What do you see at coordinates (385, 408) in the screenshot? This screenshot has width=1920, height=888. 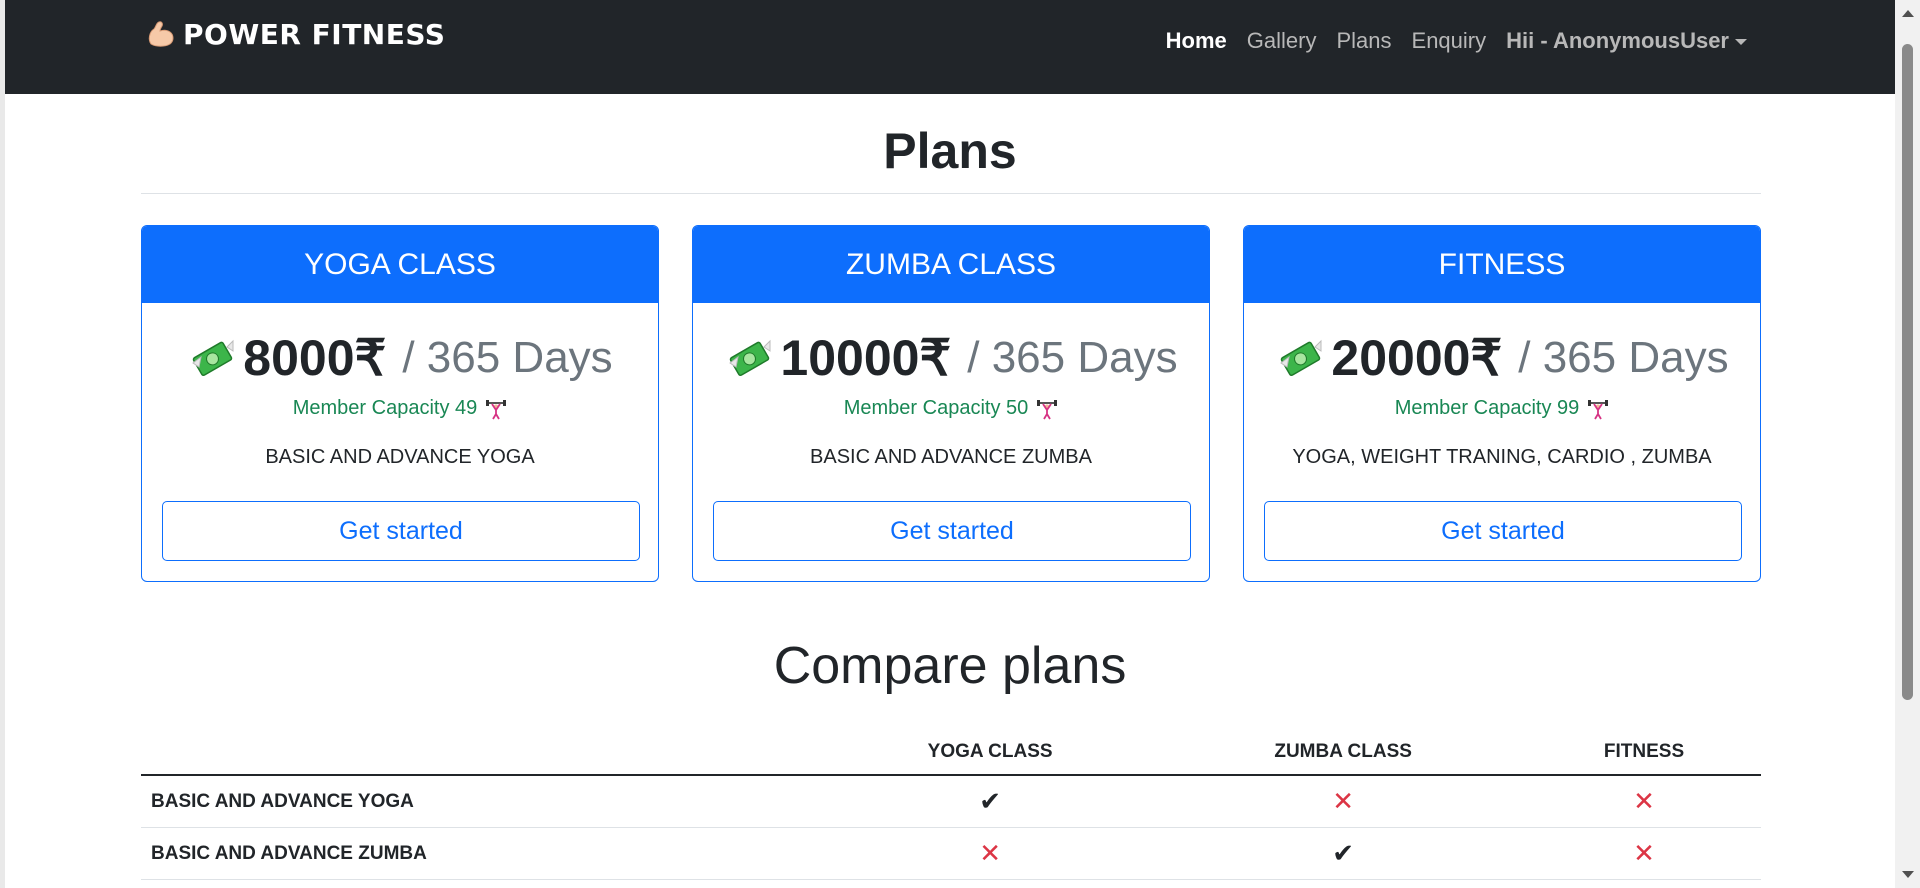 I see `capacity-label: Member Capacity 49` at bounding box center [385, 408].